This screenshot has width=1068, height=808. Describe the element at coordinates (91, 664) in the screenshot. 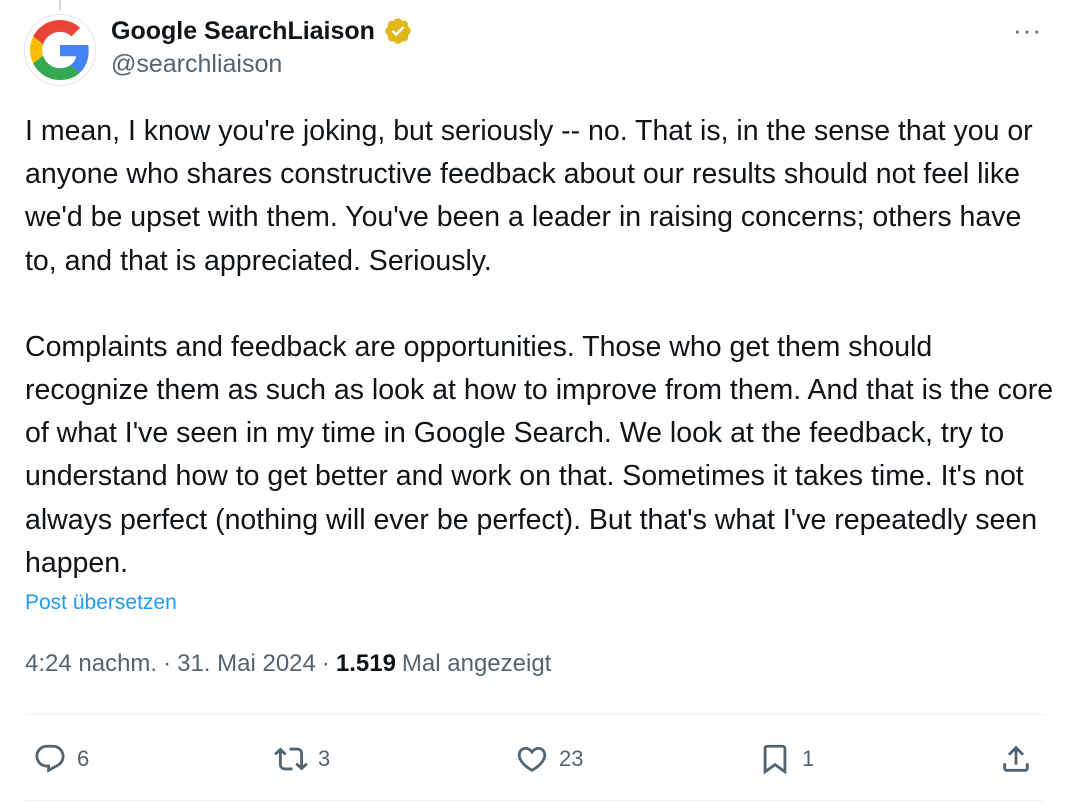

I see `post-time: 4:24 nachm.` at that location.